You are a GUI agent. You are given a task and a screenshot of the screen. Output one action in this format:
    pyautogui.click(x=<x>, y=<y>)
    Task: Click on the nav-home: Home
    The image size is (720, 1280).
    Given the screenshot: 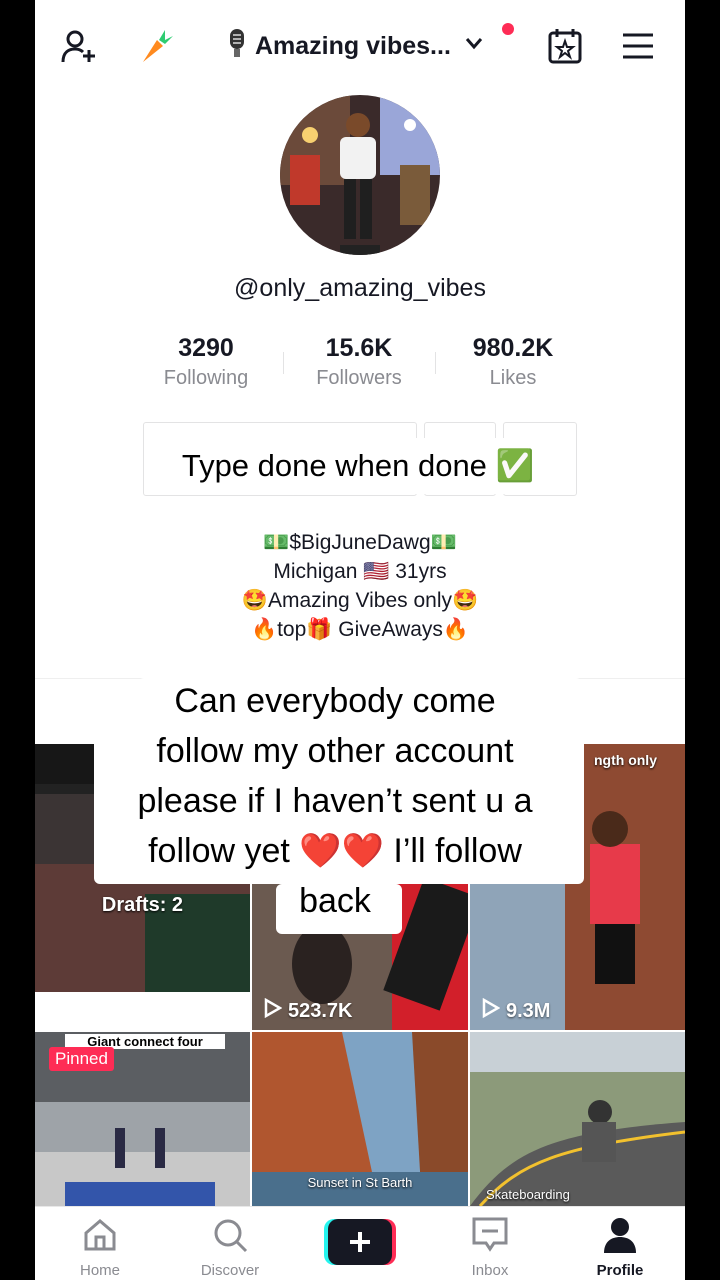 What is the action you would take?
    pyautogui.click(x=100, y=1247)
    